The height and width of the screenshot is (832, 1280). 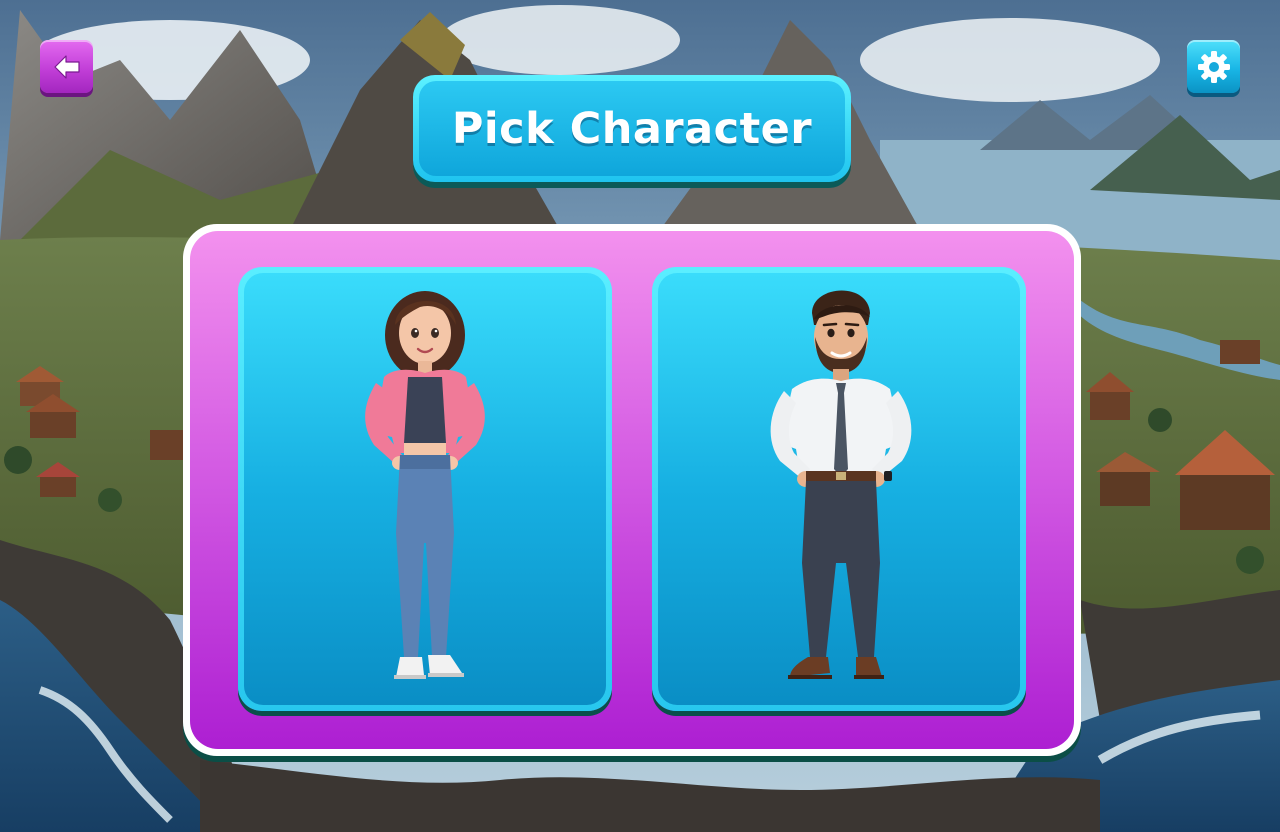 I want to click on title-banner: Pick Character, so click(x=632, y=128).